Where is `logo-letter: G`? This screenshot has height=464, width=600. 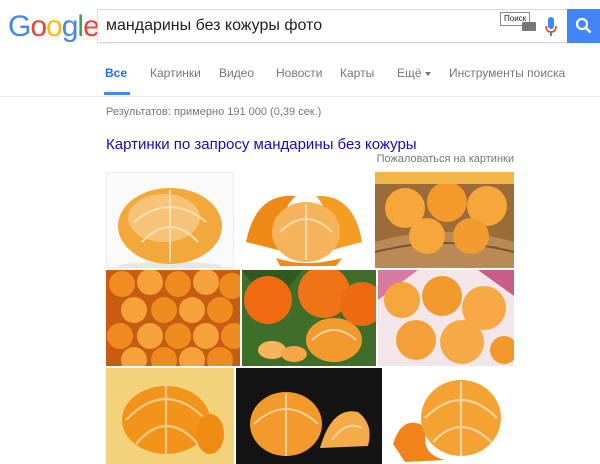
logo-letter: G is located at coordinates (19, 26).